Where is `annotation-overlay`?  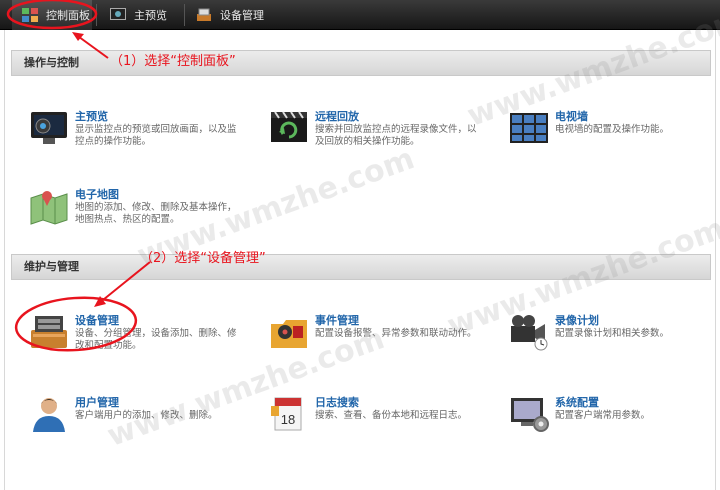
annotation-overlay is located at coordinates (78, 176).